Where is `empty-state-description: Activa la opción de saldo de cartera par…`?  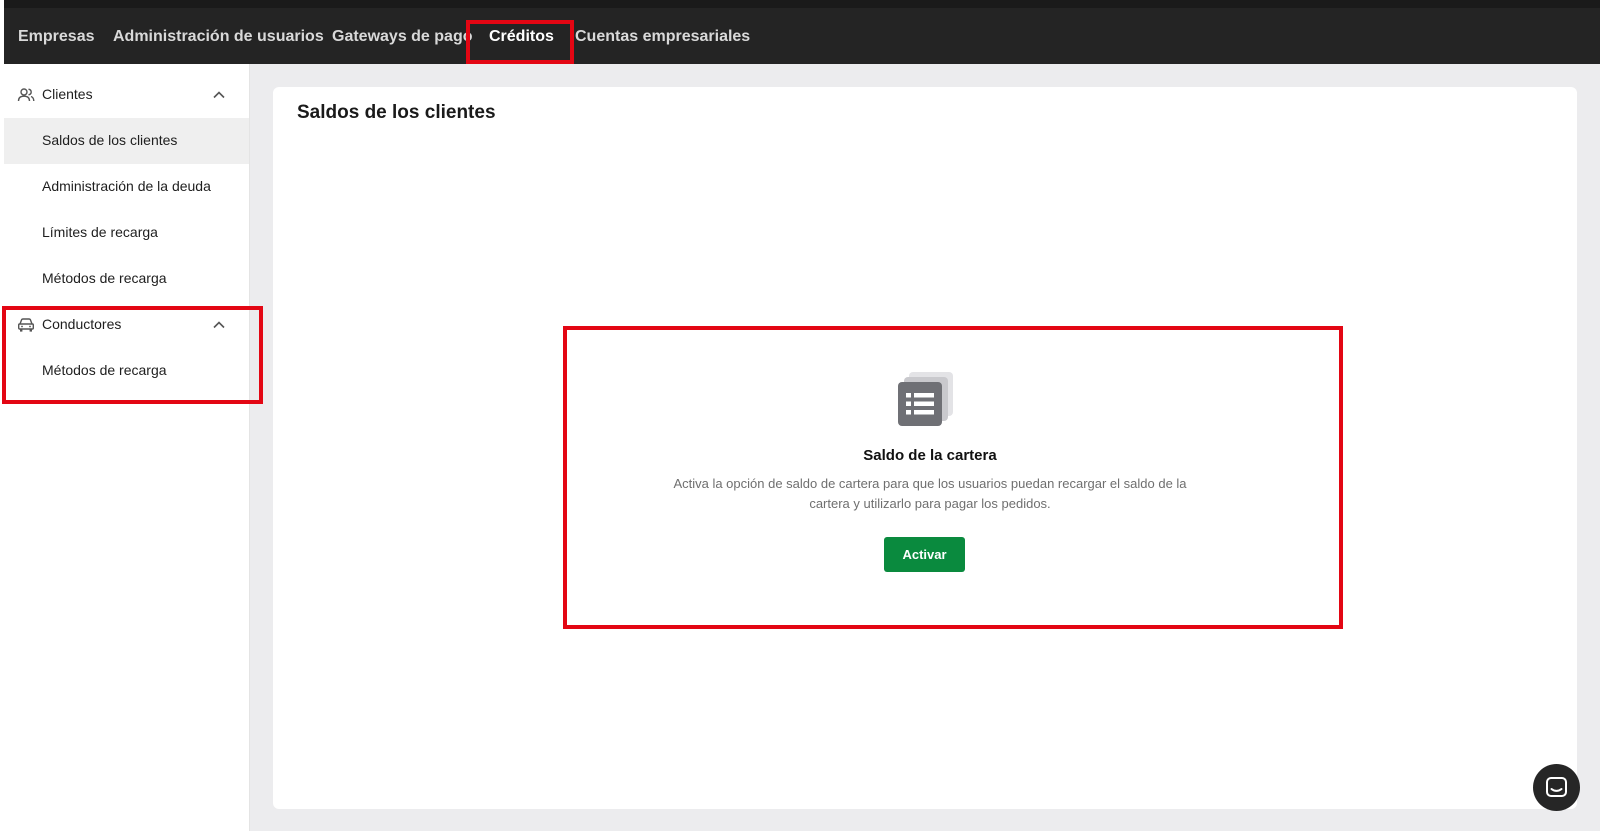
empty-state-description: Activa la opción de saldo de cartera par… is located at coordinates (930, 493).